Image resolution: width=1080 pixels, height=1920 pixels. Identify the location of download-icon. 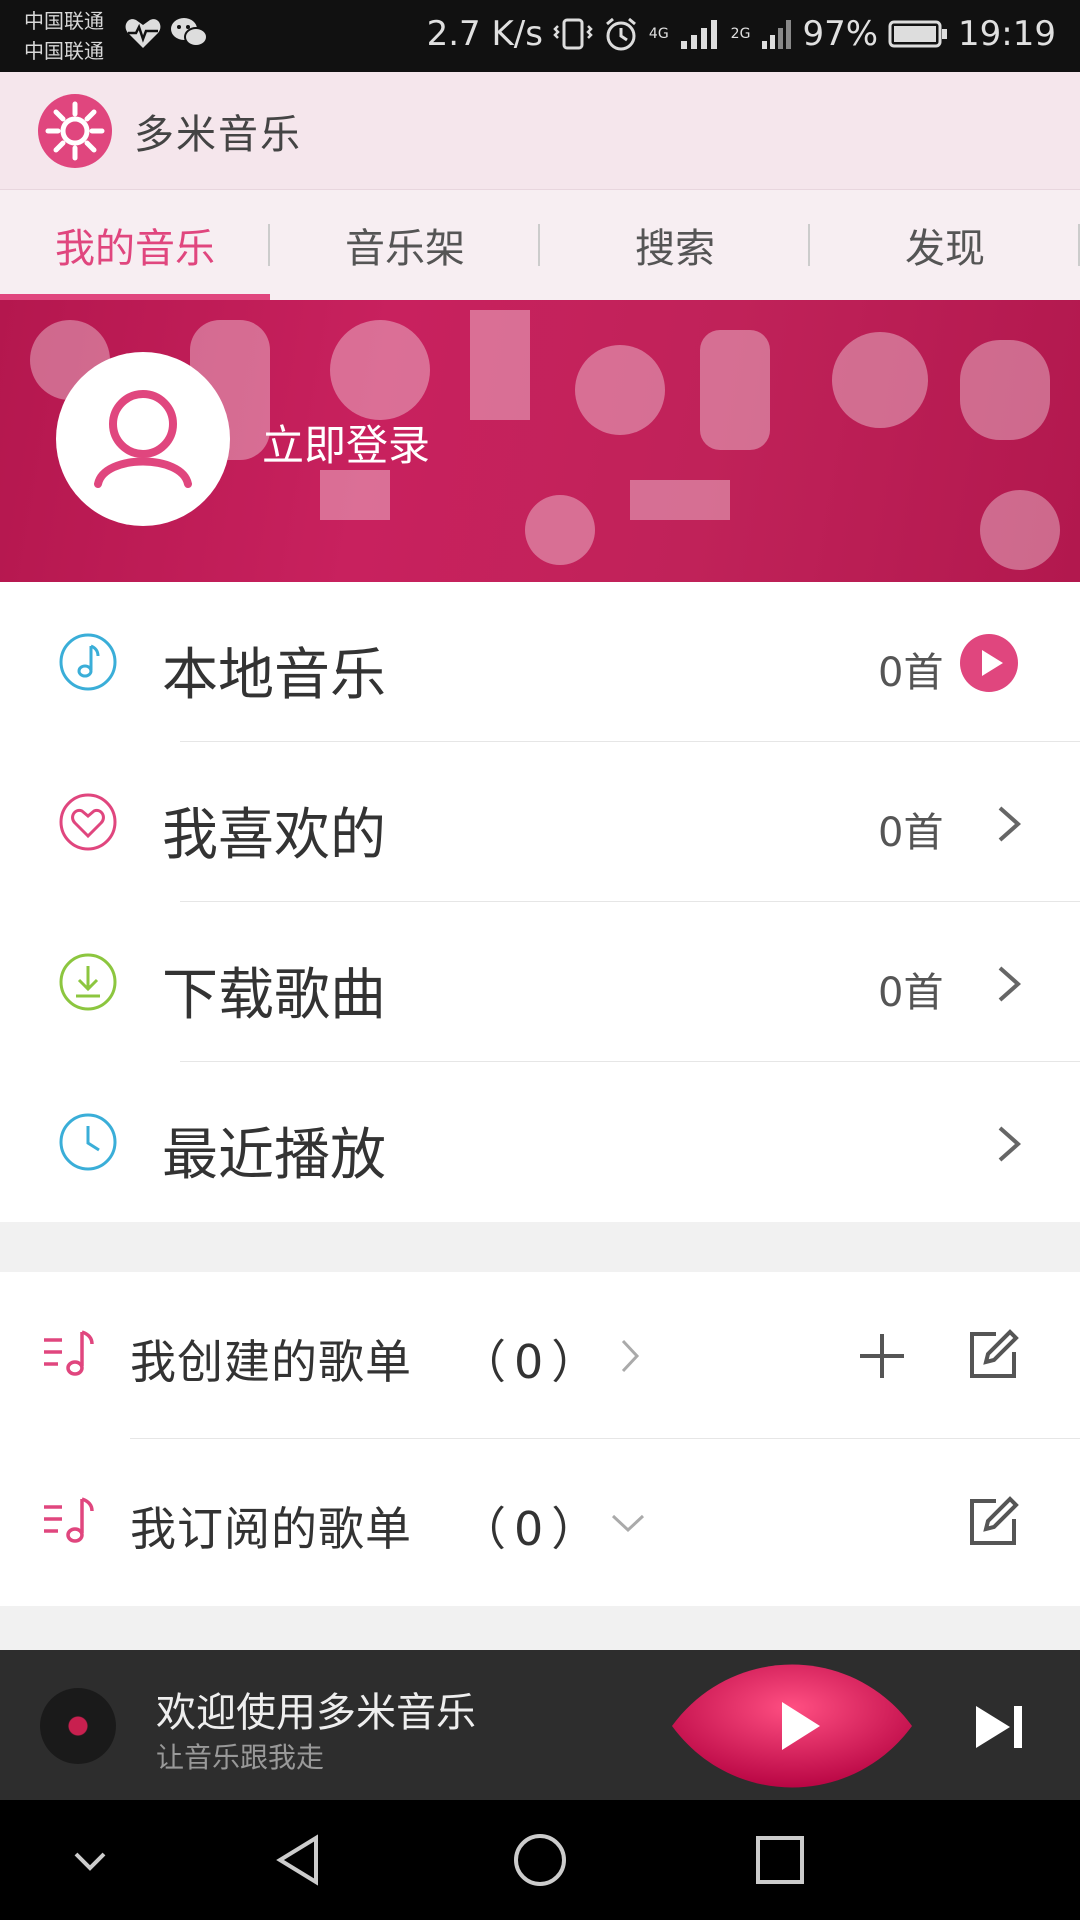
(88, 982).